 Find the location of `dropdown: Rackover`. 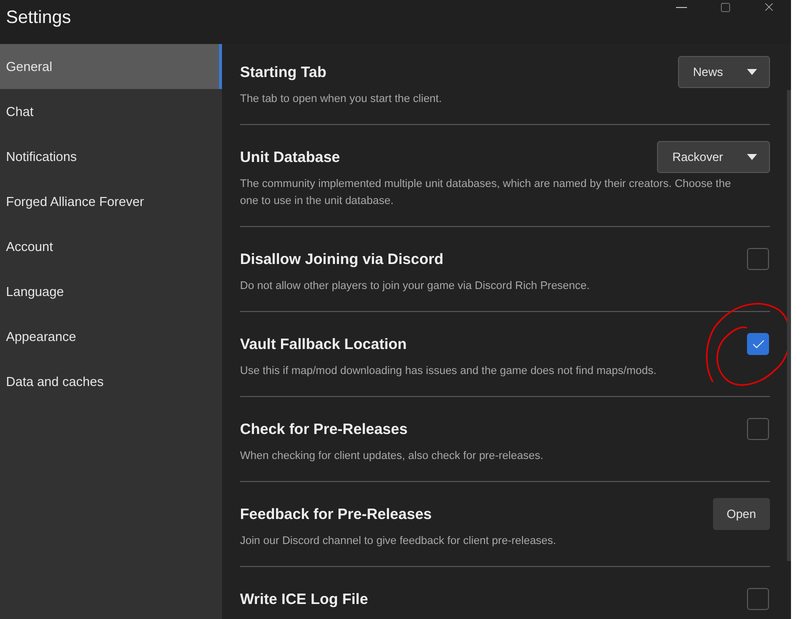

dropdown: Rackover is located at coordinates (713, 157).